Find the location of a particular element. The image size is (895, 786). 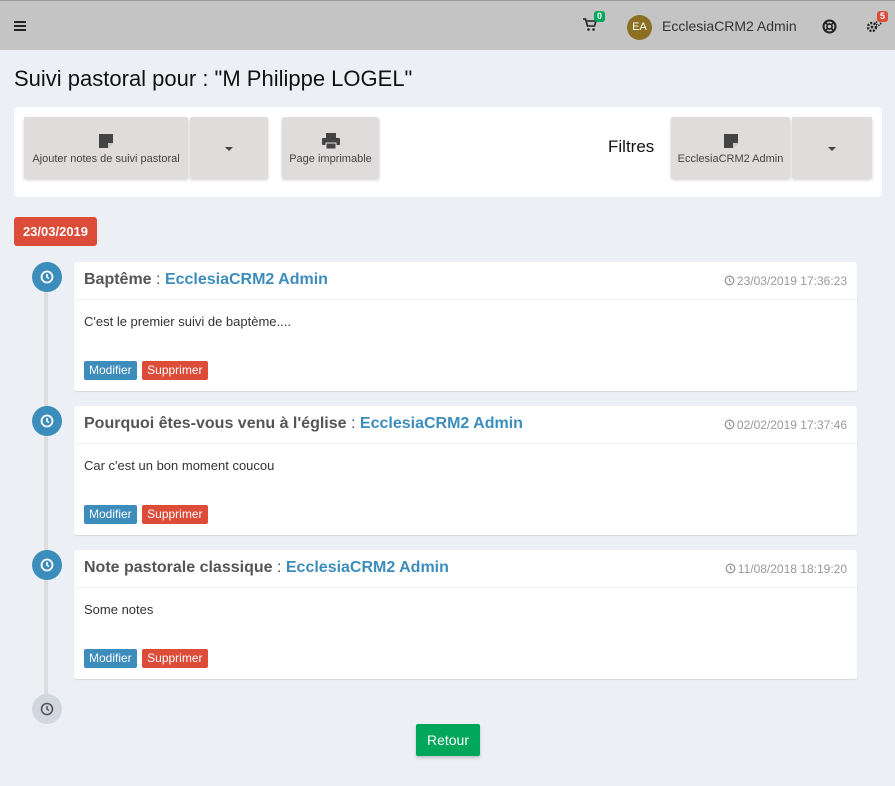

page-title: Suivi pastoral pour : "M Philippe LOGEL" is located at coordinates (213, 78).